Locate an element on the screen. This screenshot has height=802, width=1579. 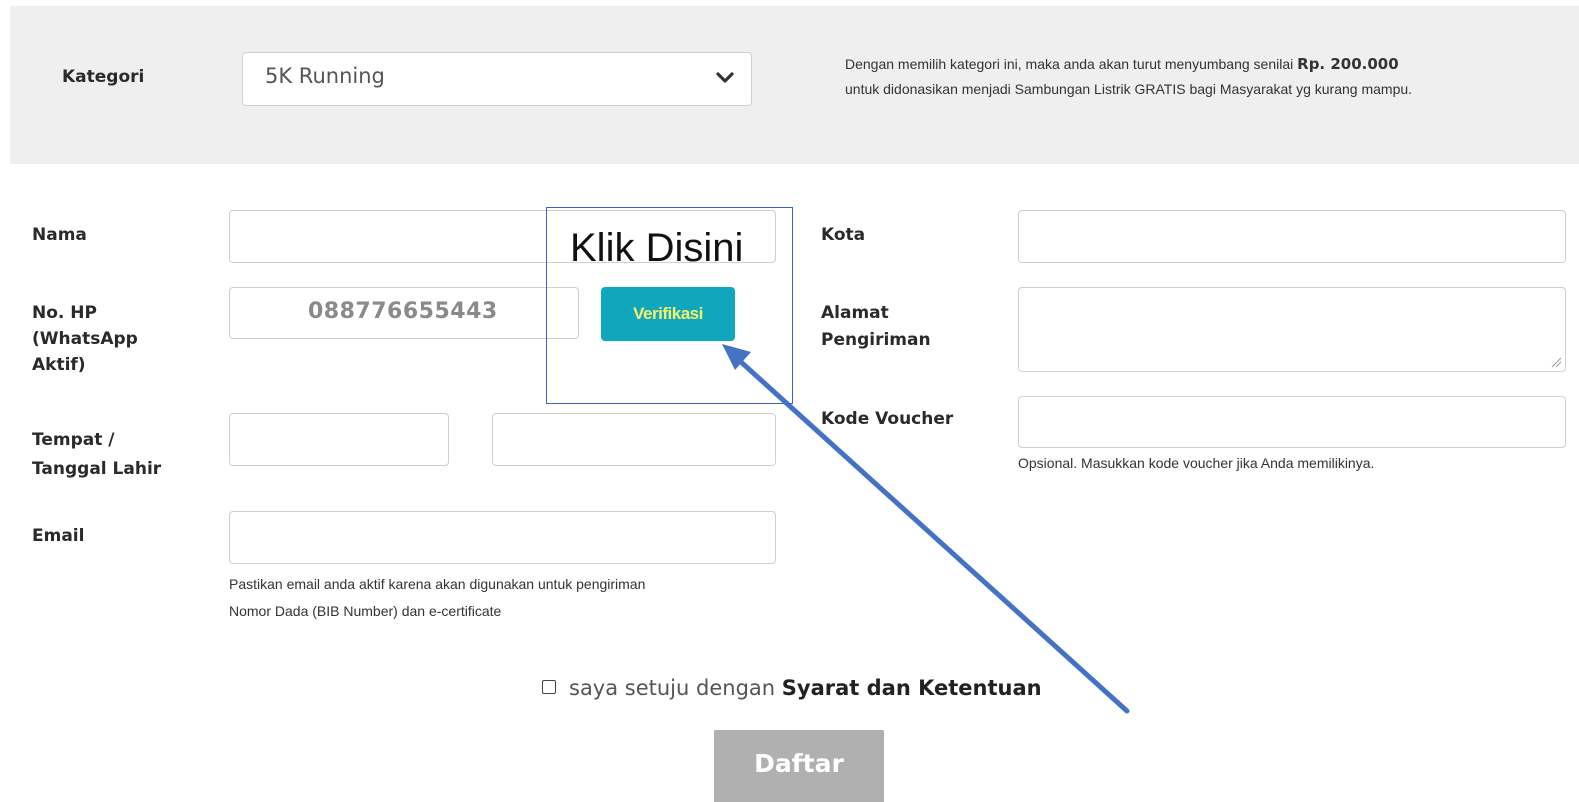
email-input is located at coordinates (502, 537).